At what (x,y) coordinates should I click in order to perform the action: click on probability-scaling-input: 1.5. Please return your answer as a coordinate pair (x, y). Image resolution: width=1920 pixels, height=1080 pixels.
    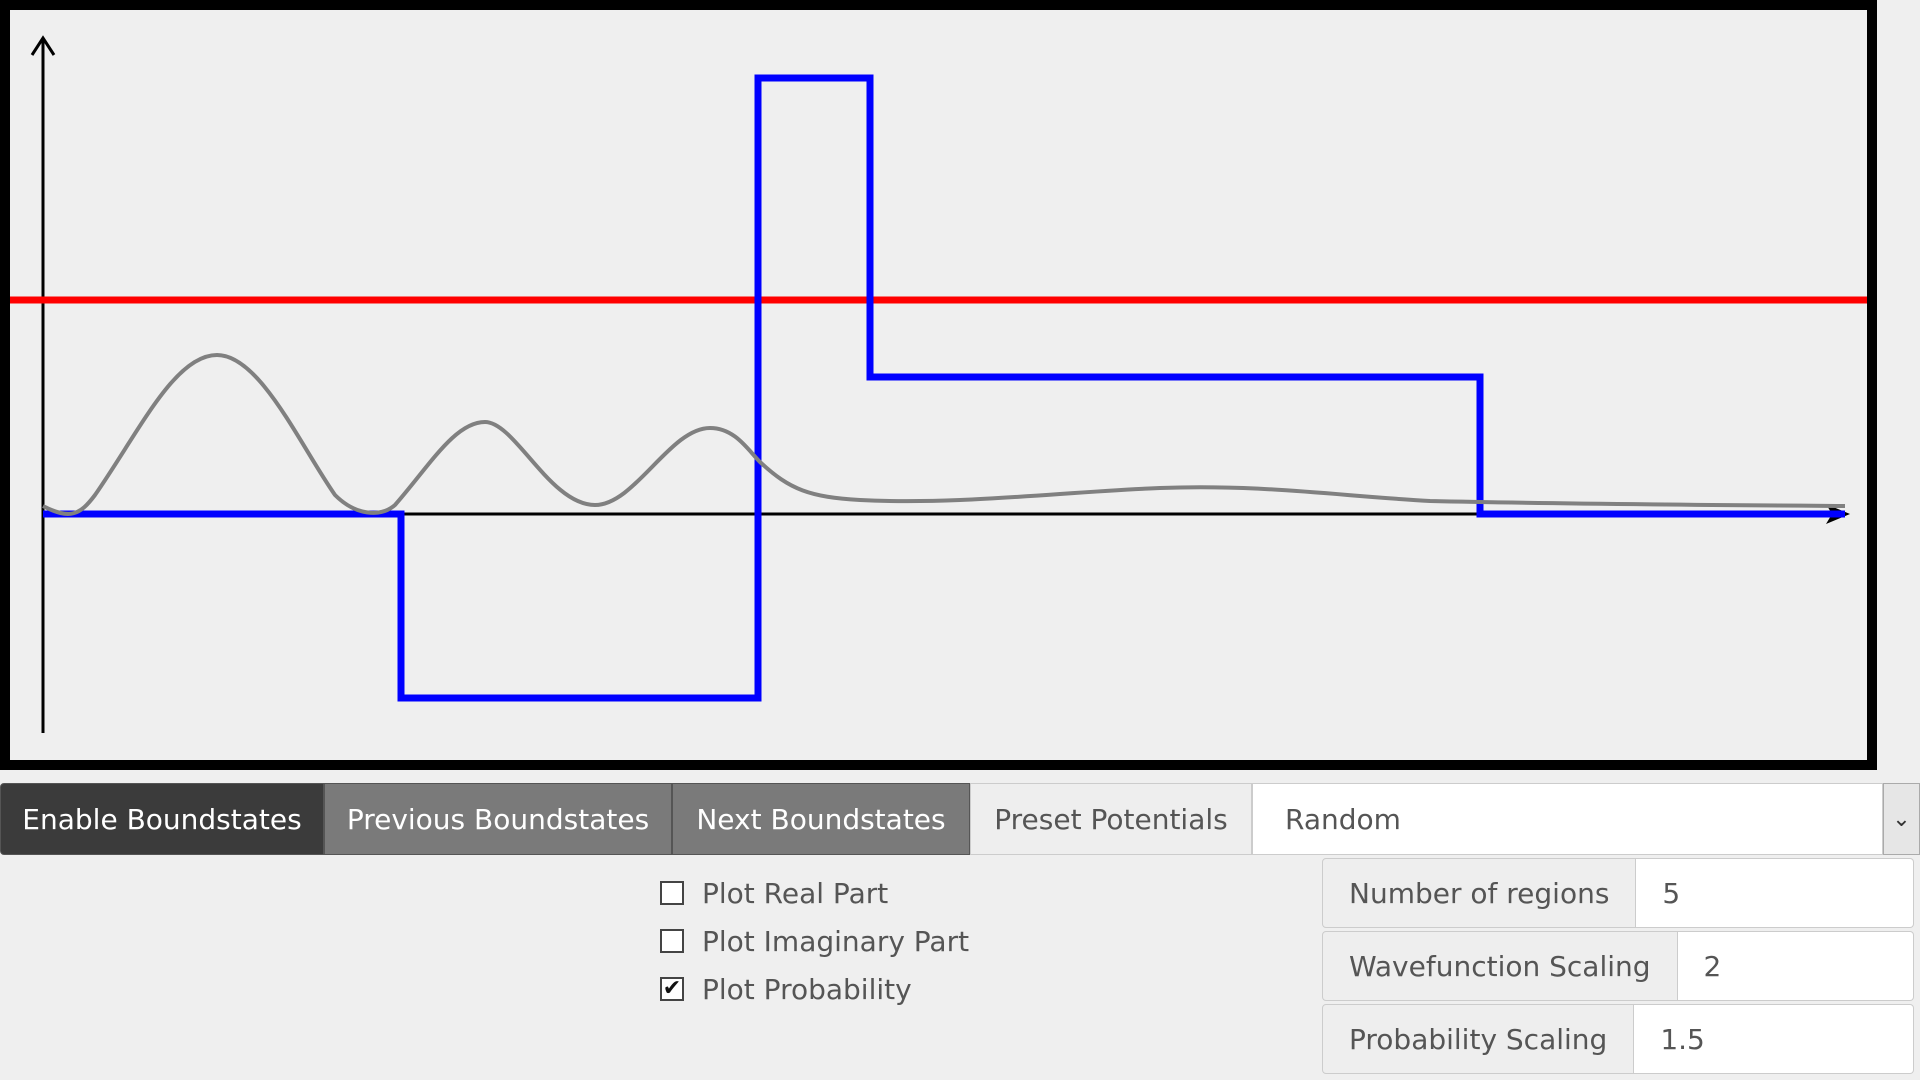
    Looking at the image, I should click on (1774, 1039).